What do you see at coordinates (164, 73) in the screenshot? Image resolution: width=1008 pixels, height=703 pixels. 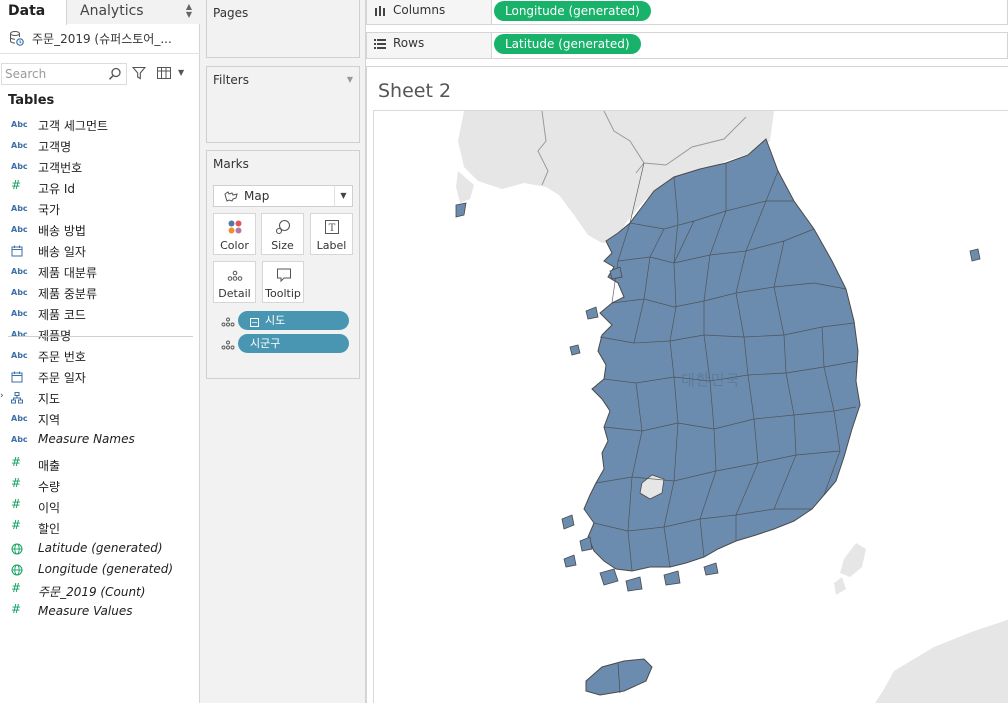 I see `view-list-icon` at bounding box center [164, 73].